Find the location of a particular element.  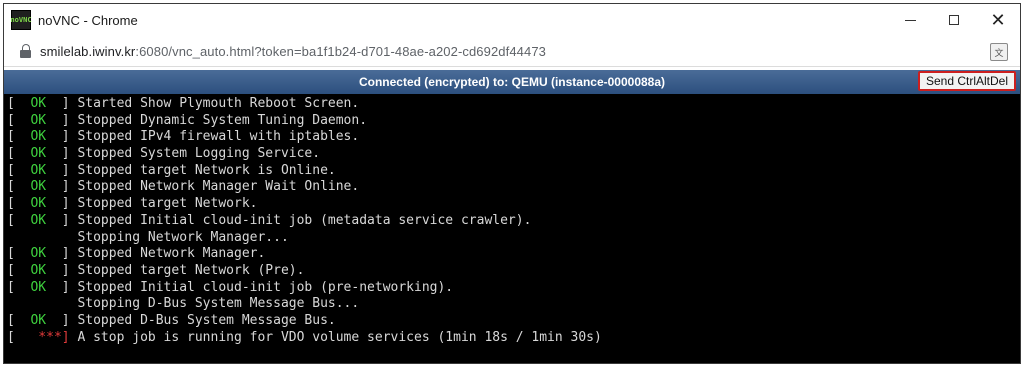

lock-icon is located at coordinates (26, 51).